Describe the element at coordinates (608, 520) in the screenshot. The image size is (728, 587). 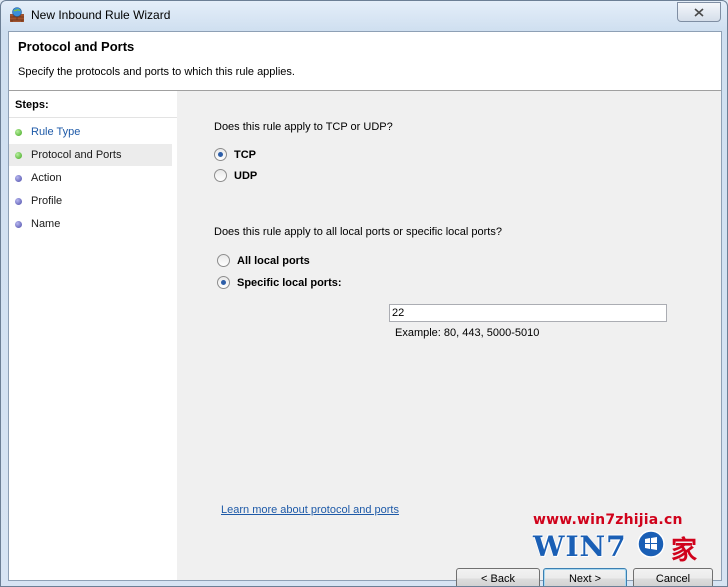
I see `watermark-url: www.win7zhijia.cn` at that location.